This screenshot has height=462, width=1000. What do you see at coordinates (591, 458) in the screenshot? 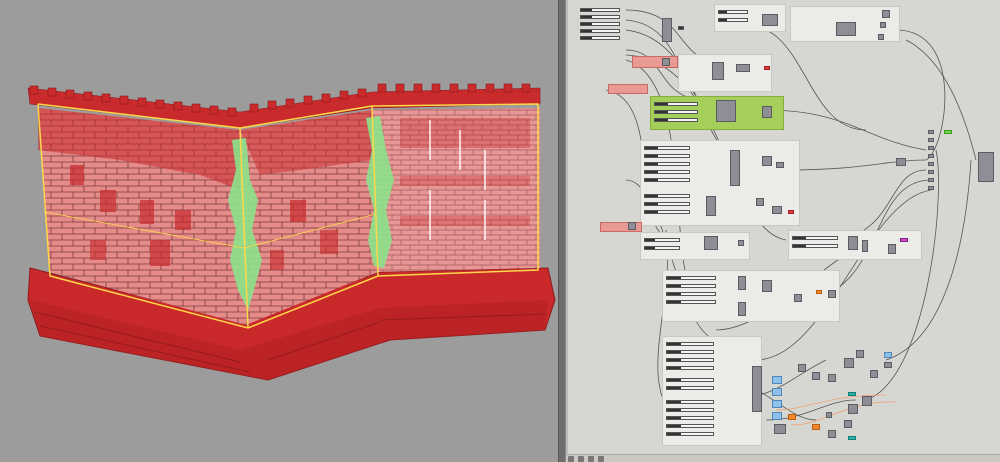
I see `settings-icon` at bounding box center [591, 458].